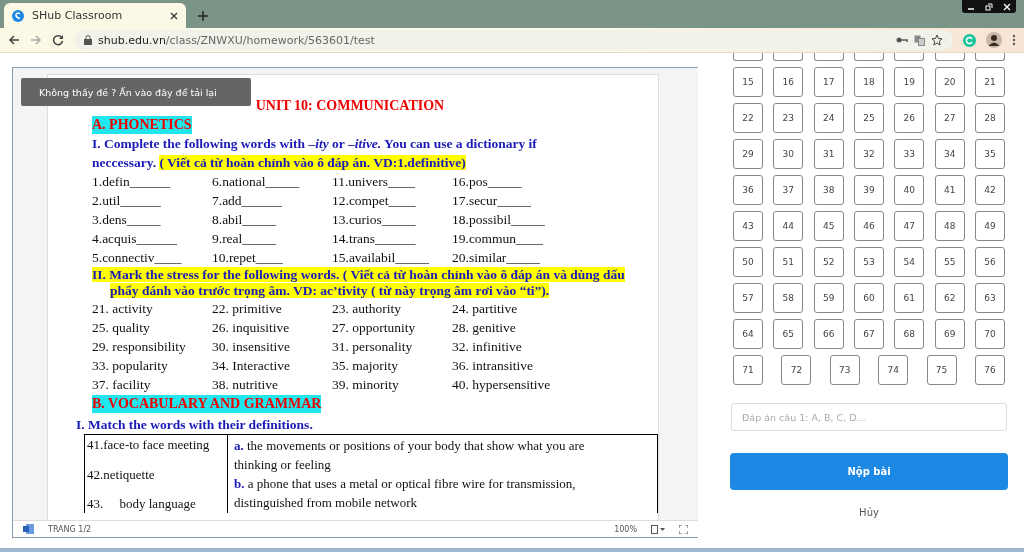  Describe the element at coordinates (748, 298) in the screenshot. I see `question-button: 57` at that location.